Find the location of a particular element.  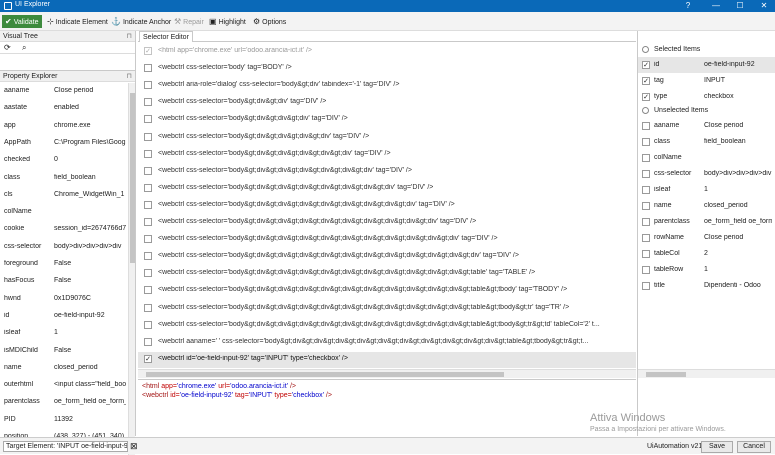

highlight-button: ▣ Highlight is located at coordinates (227, 21).